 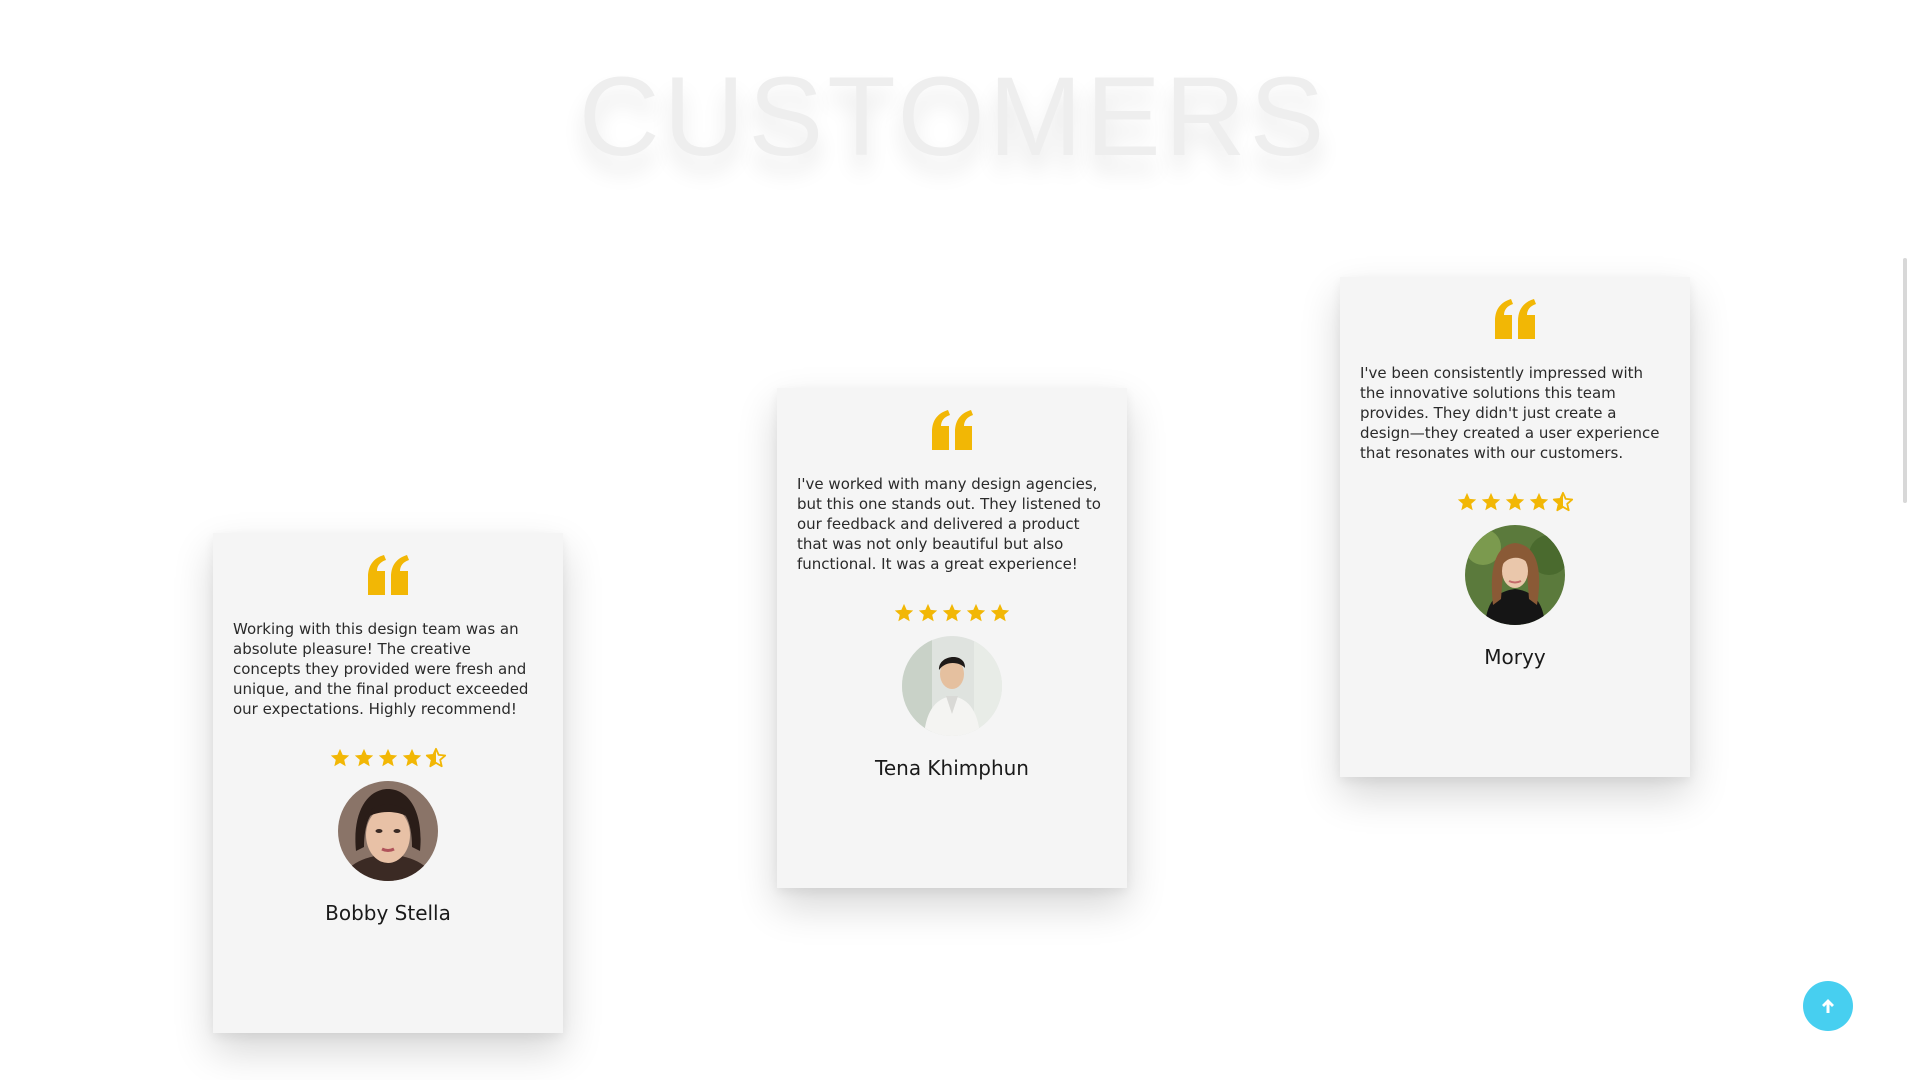 I want to click on customer-name: Tena Khimphun, so click(x=952, y=768).